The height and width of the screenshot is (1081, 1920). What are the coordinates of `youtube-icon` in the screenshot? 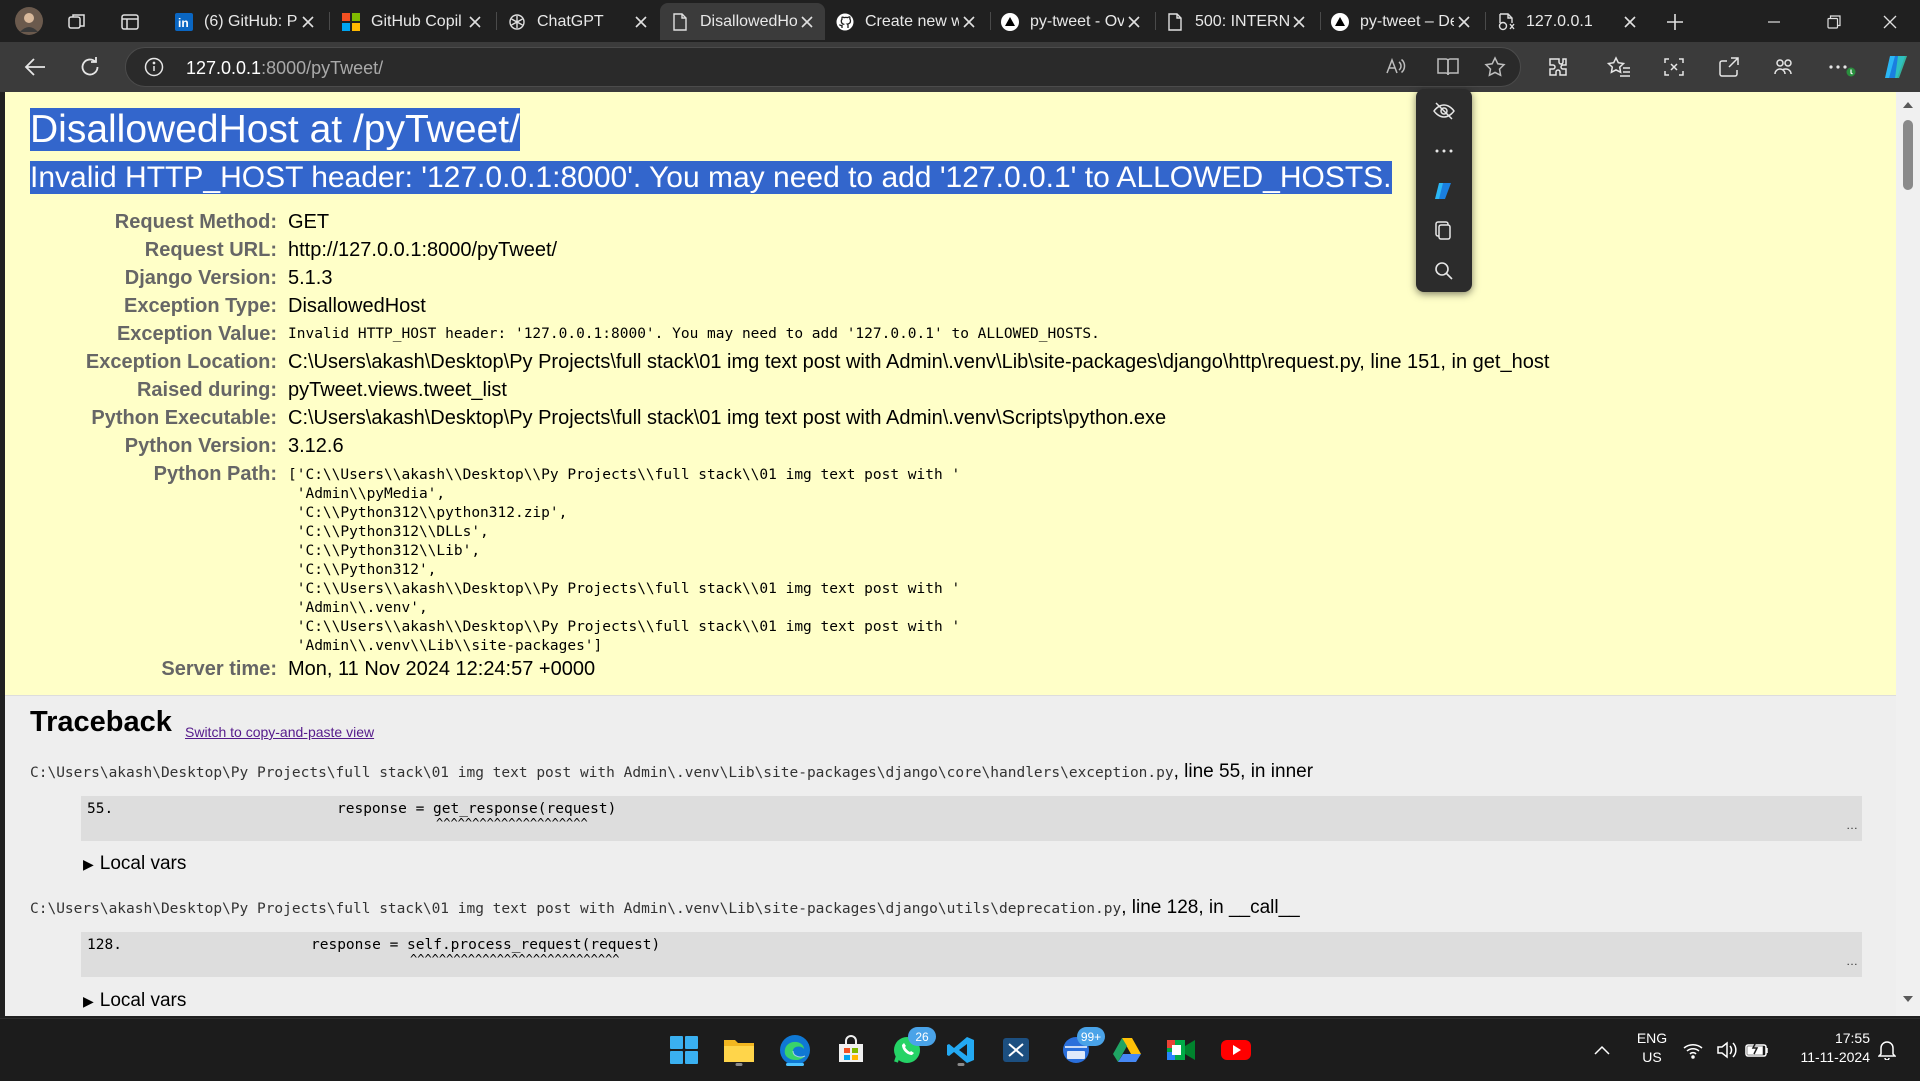 It's located at (1236, 1050).